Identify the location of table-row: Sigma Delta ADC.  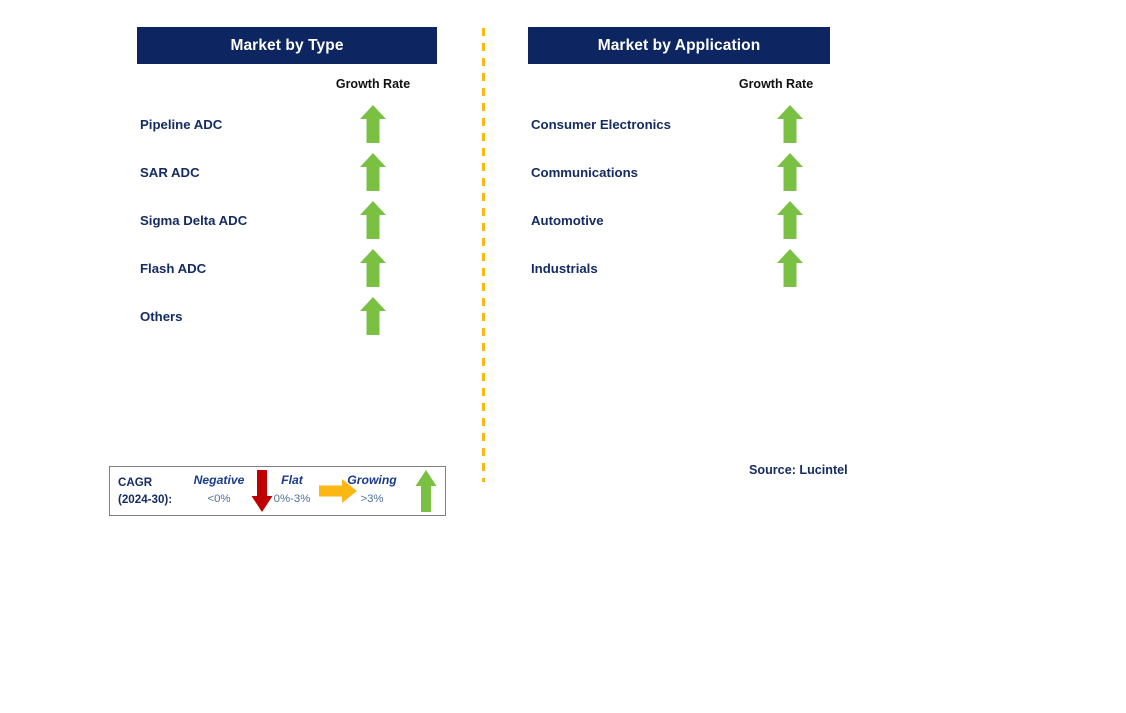
(287, 220).